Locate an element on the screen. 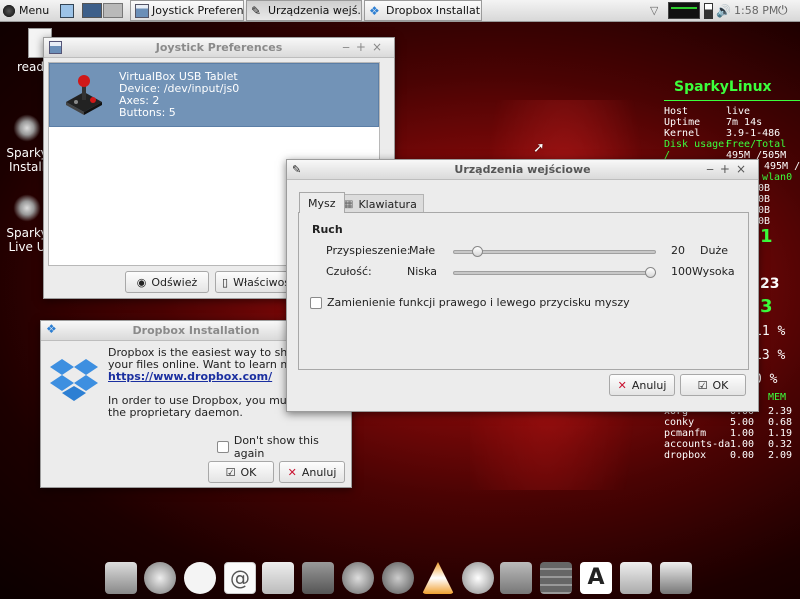 The image size is (800, 599). file-cabinet-icon is located at coordinates (121, 578).